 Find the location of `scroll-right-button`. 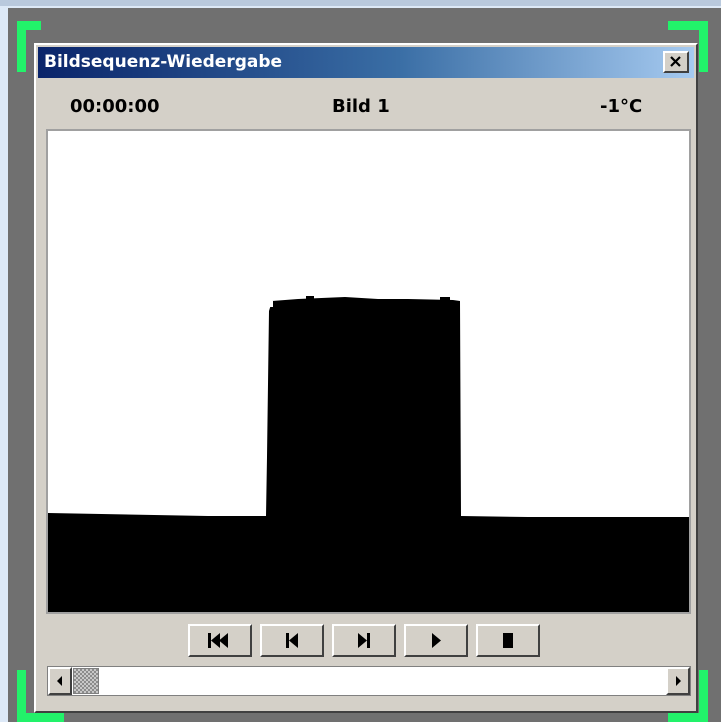

scroll-right-button is located at coordinates (678, 681).